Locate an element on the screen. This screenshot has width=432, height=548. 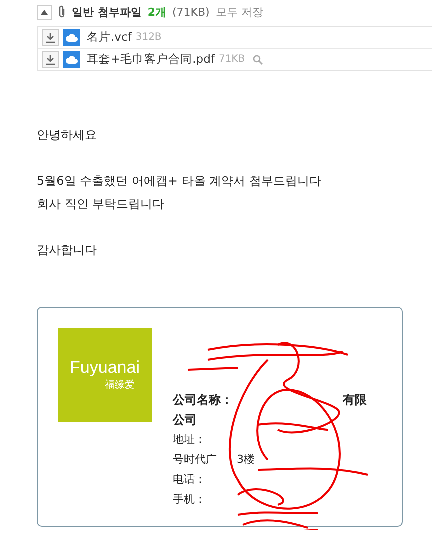
total-size: (71KB) is located at coordinates (191, 12).